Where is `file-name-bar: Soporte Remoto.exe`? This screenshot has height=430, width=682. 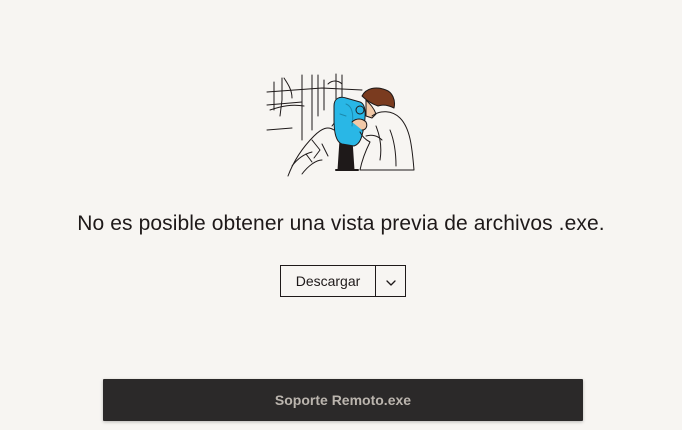 file-name-bar: Soporte Remoto.exe is located at coordinates (343, 400).